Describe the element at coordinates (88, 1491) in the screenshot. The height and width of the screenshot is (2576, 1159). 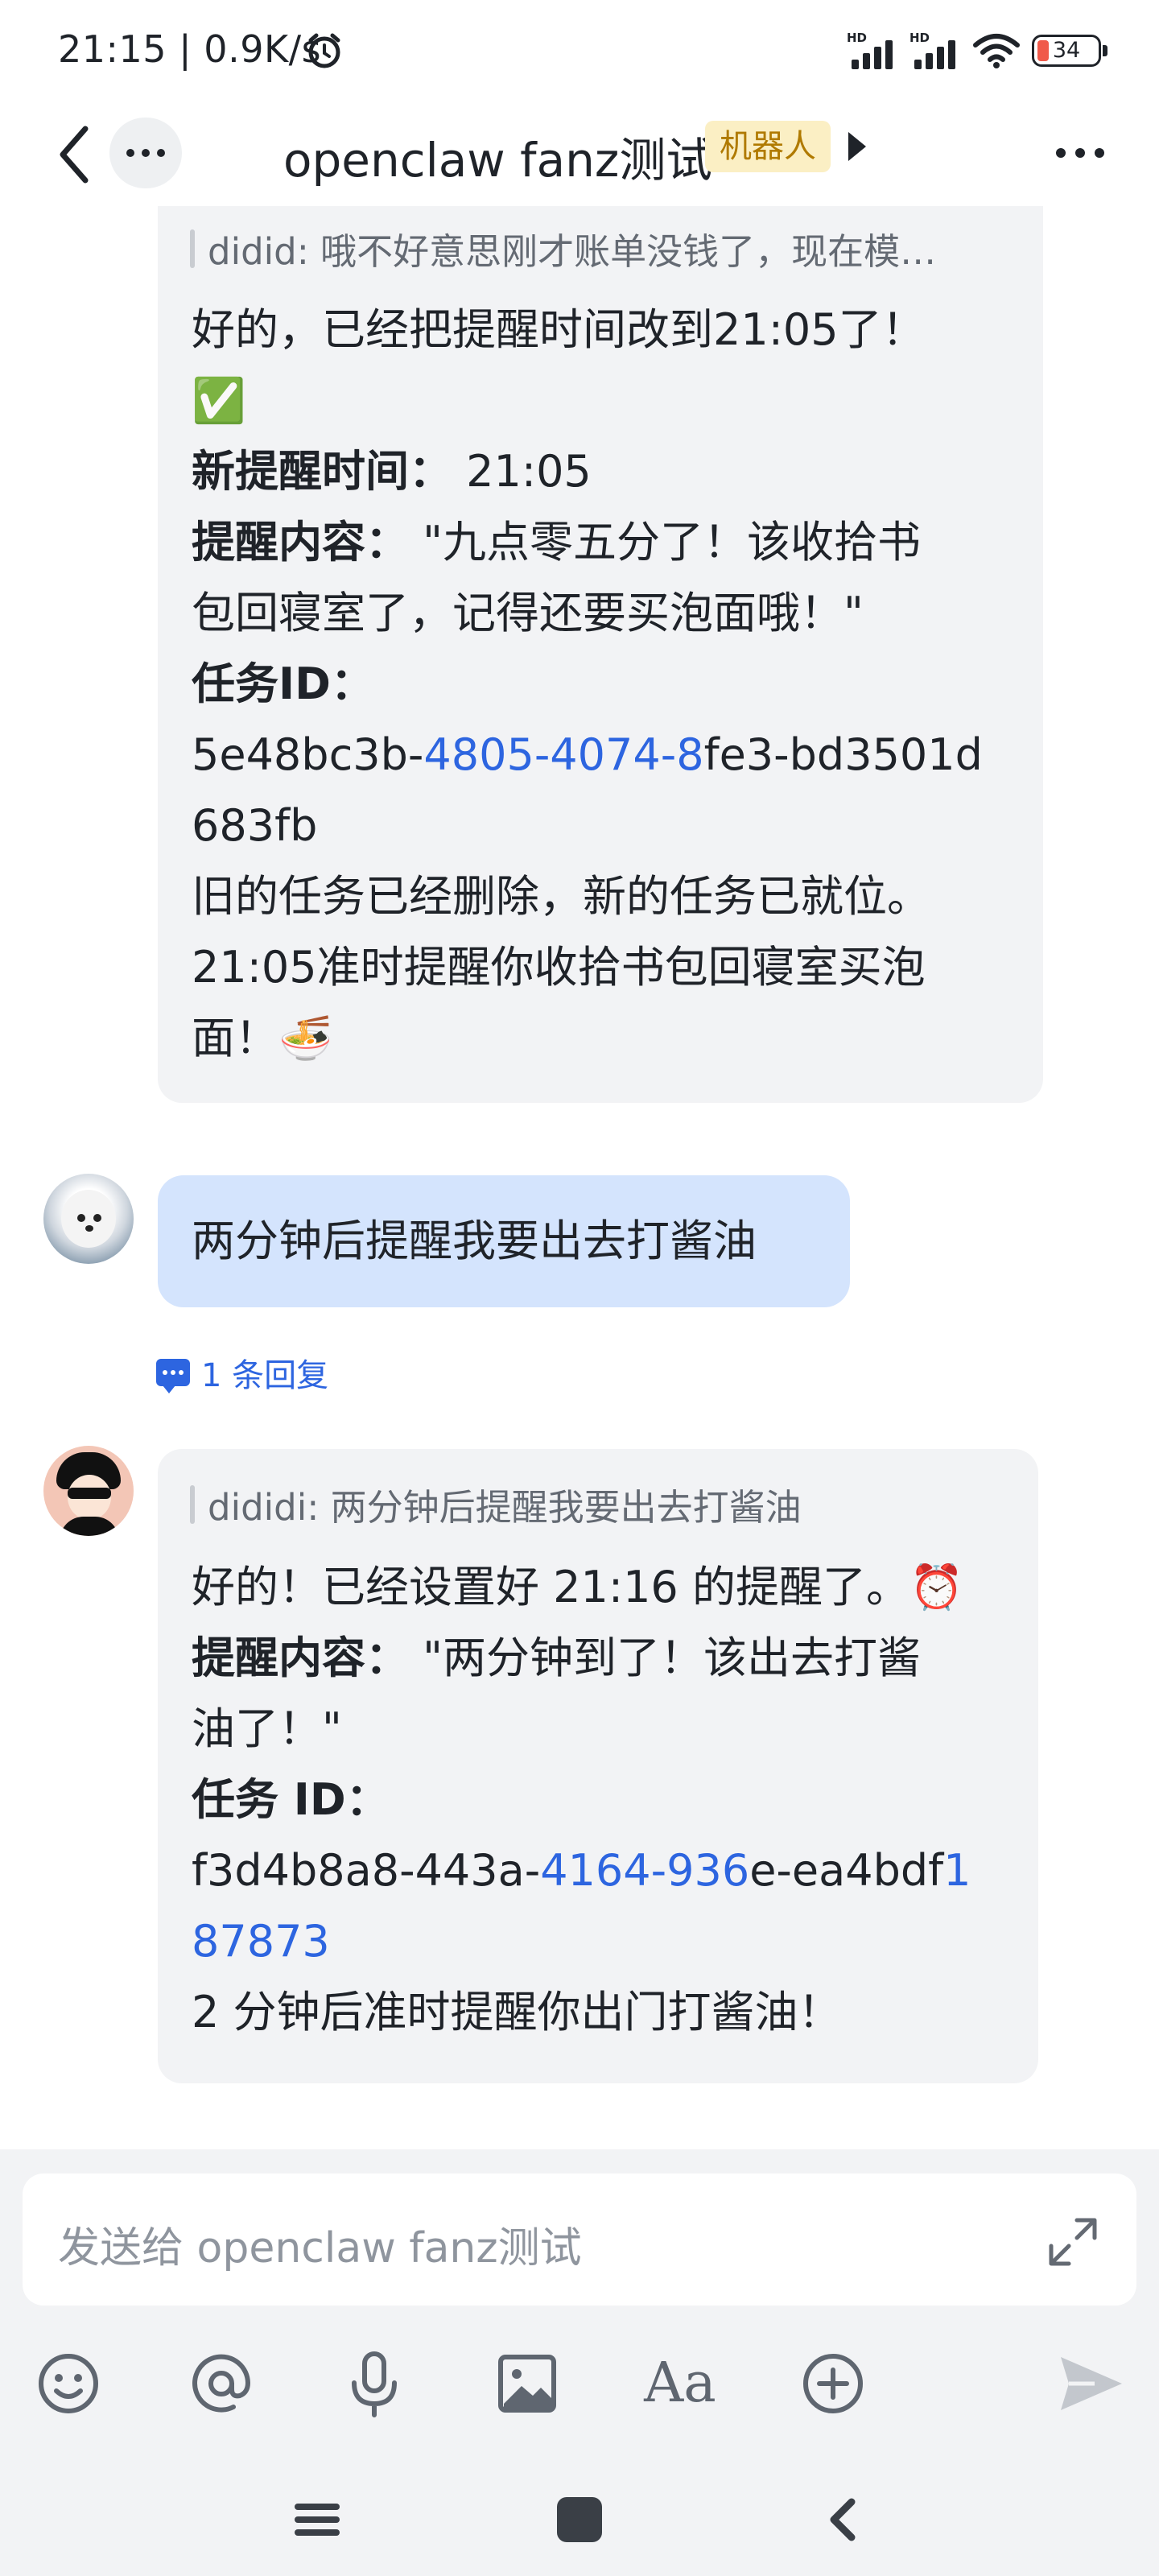
I see `bot-avatar` at that location.